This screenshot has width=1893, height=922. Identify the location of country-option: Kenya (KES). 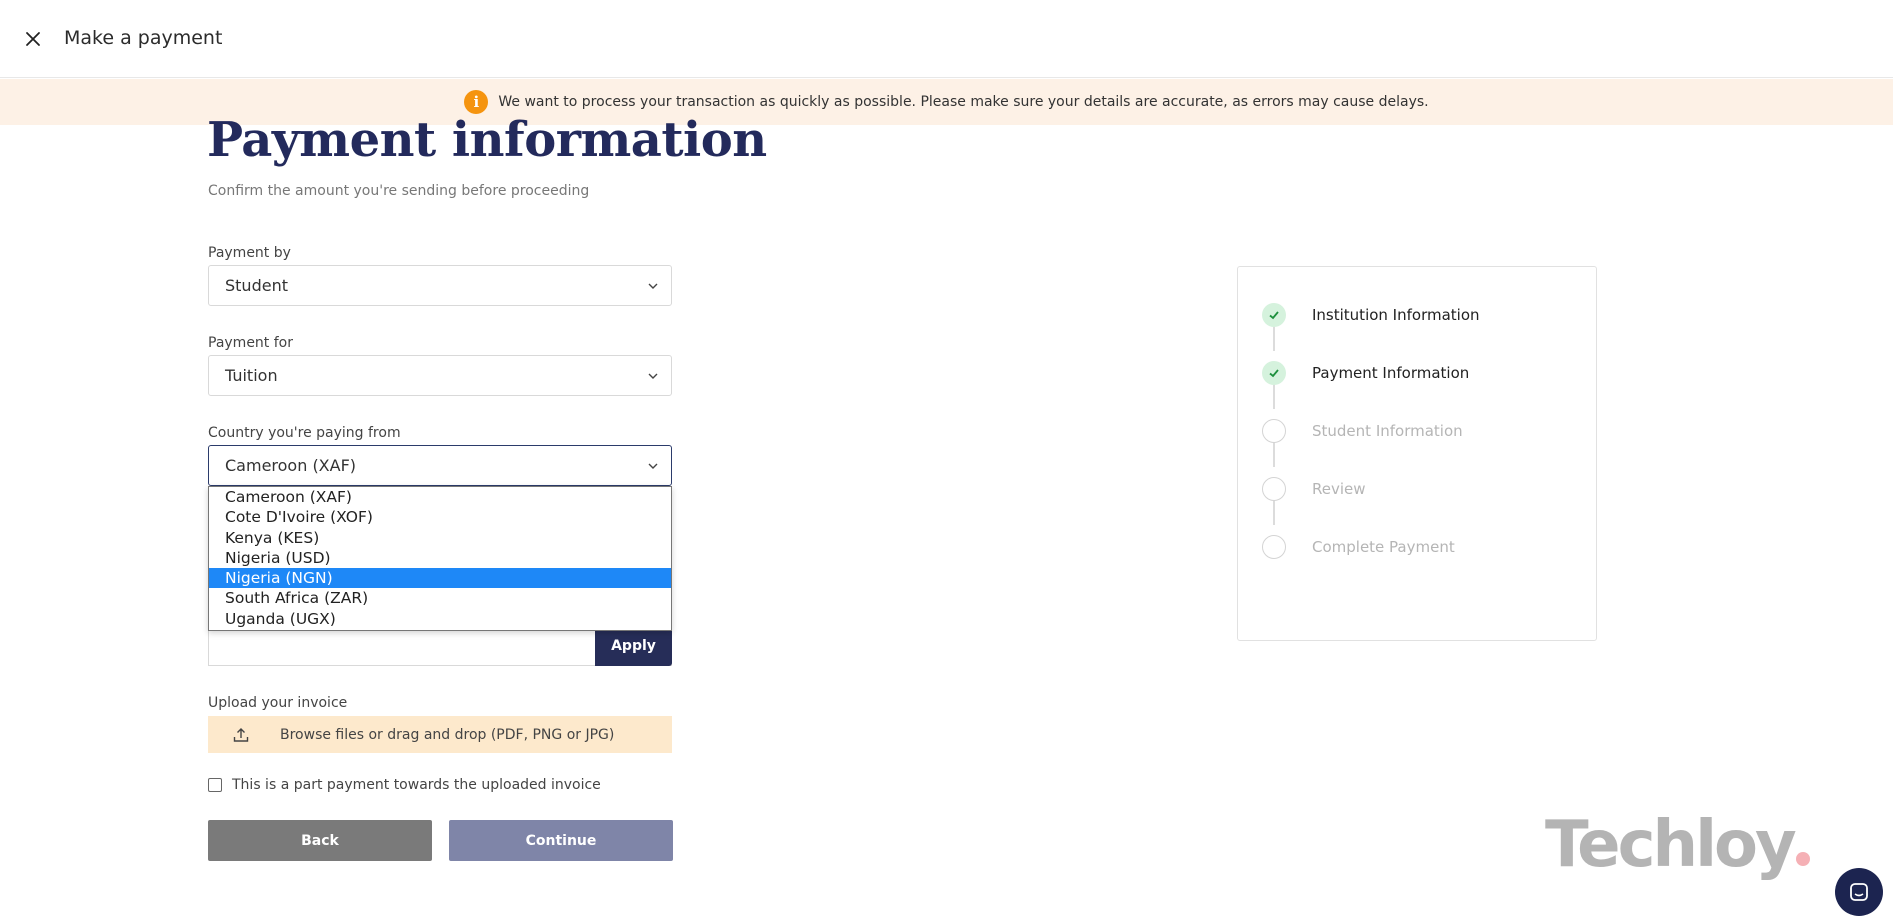
(440, 538).